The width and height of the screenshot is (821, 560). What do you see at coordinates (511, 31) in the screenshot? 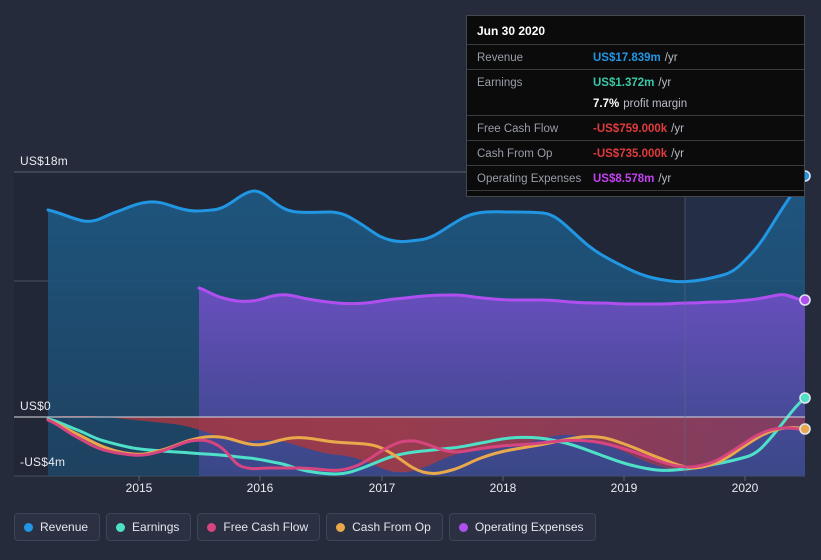
I see `tooltip-date: Jun 30 2020` at bounding box center [511, 31].